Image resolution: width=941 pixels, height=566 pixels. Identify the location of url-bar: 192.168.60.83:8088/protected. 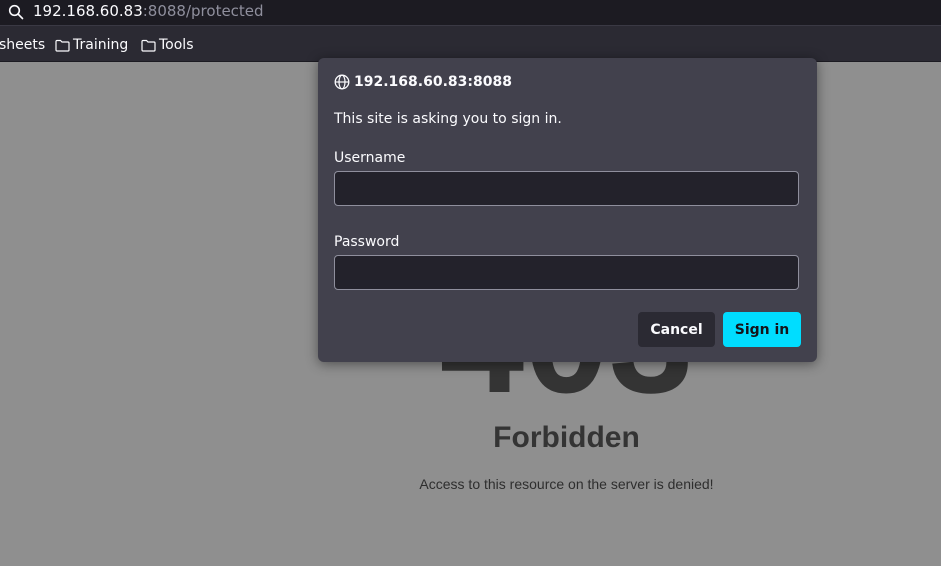
(470, 13).